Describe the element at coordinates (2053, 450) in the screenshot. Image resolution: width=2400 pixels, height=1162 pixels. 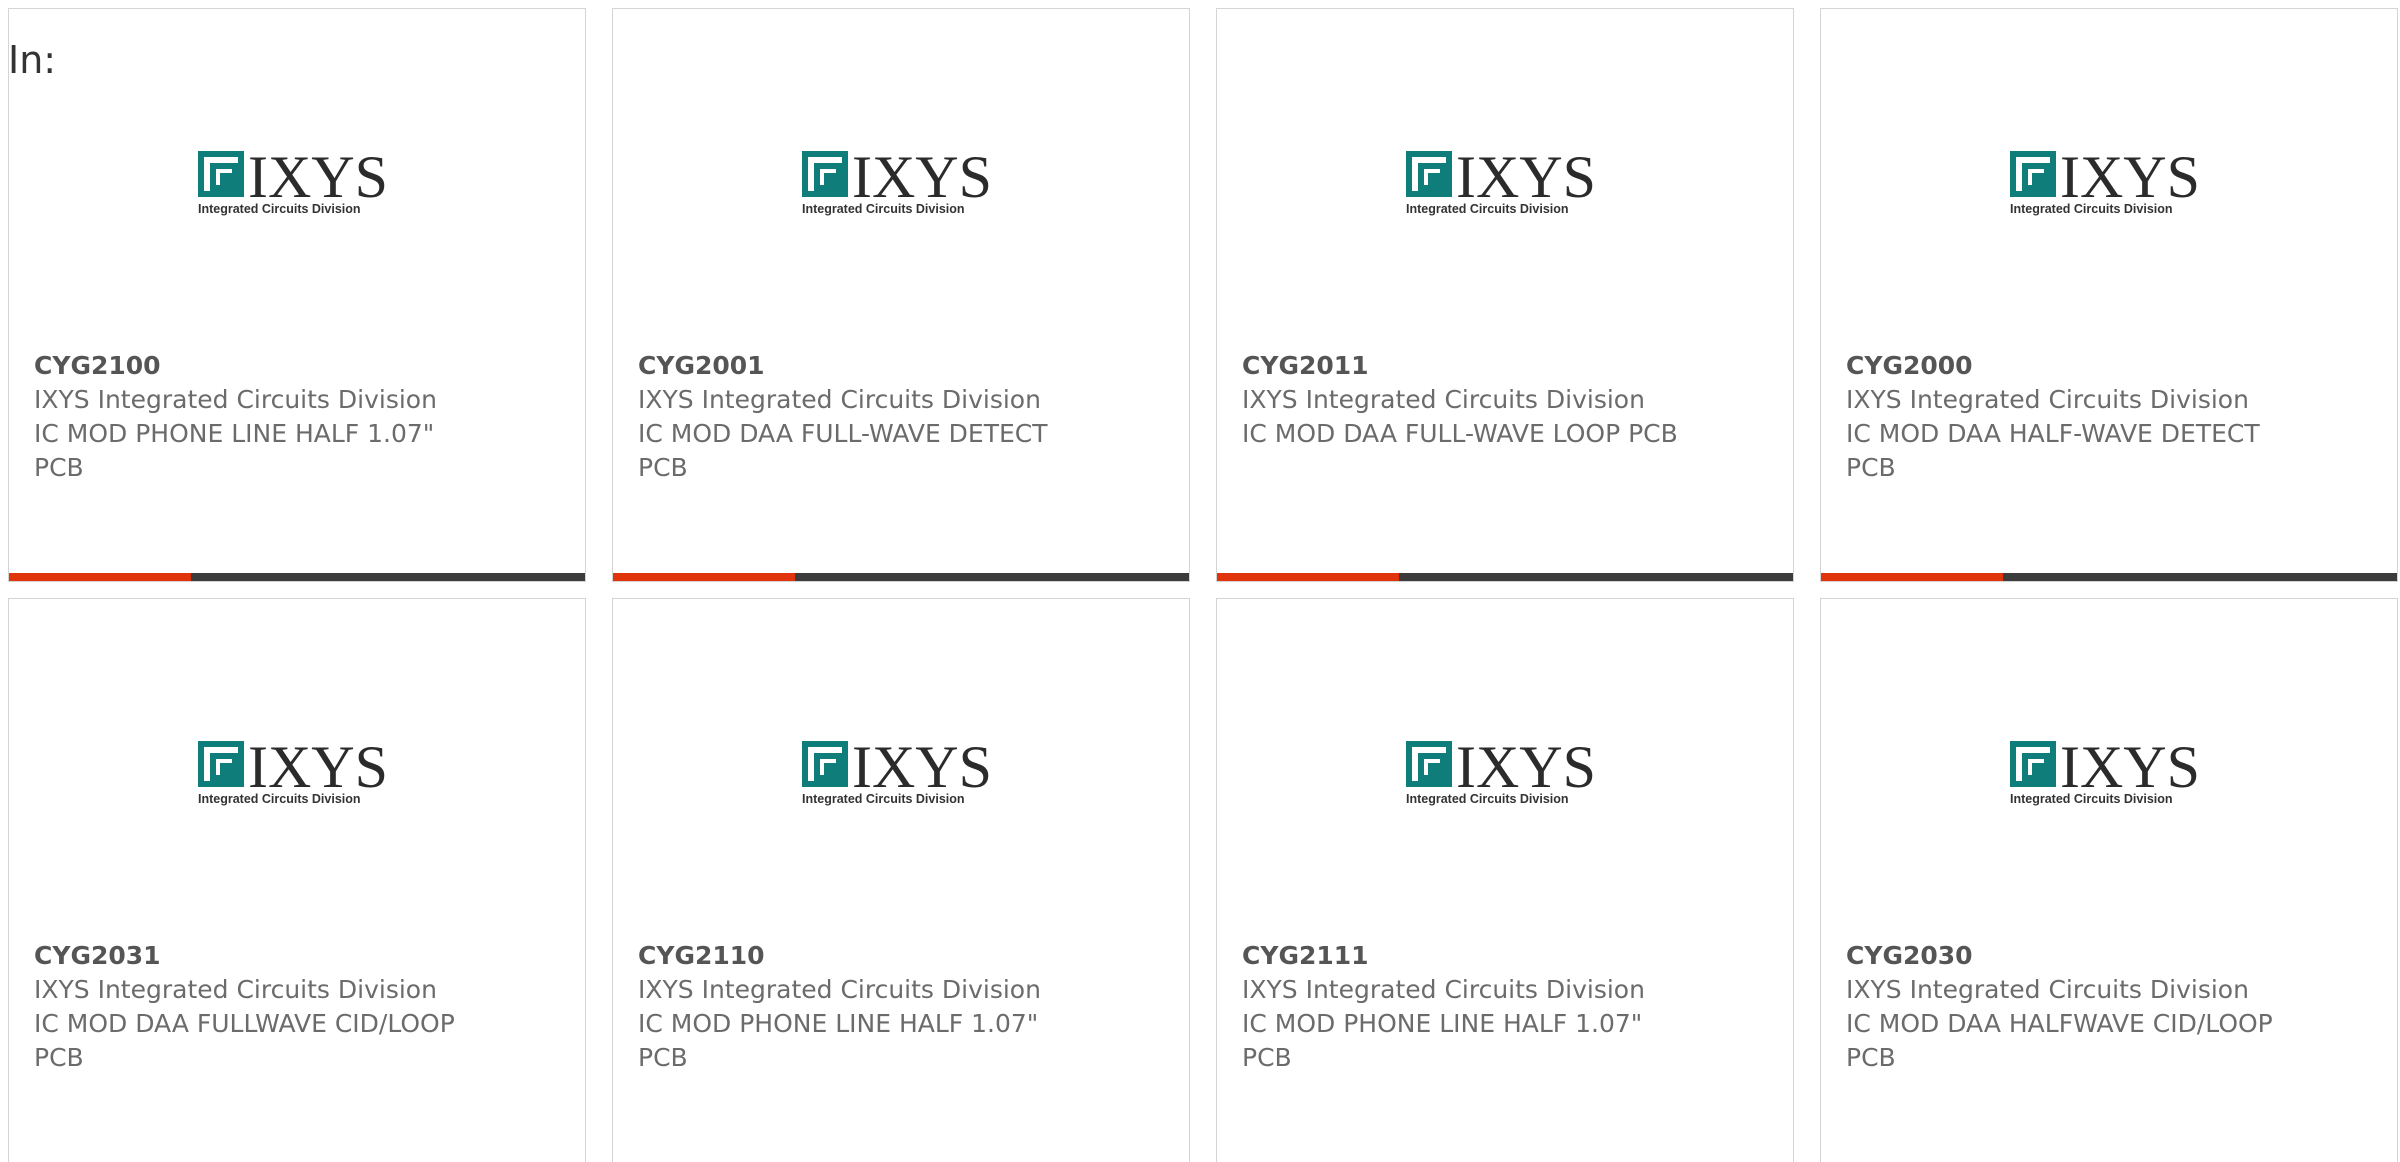
I see `description: IC MOD DAA HALF-WAVE DETECT PCB` at that location.